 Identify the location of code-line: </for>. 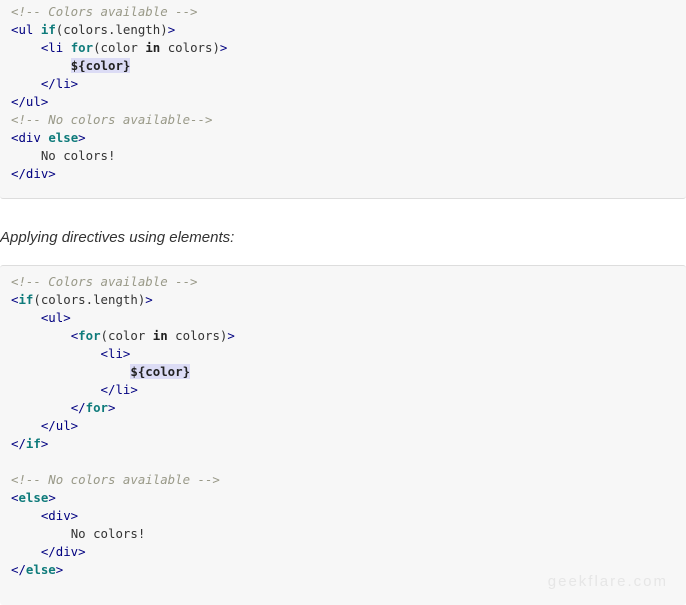
(348, 408).